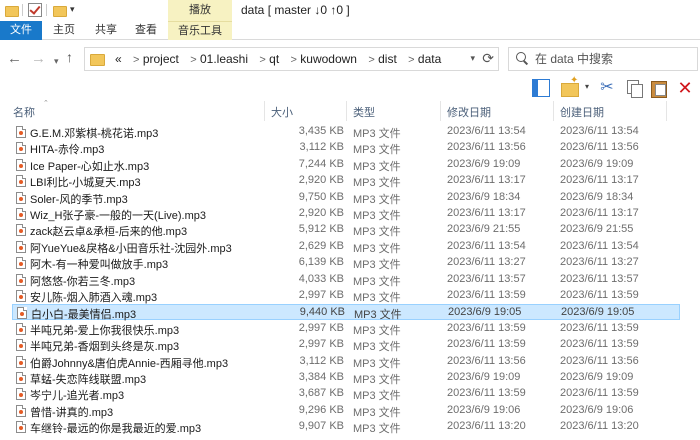 The width and height of the screenshot is (700, 440). I want to click on breadcrumb-01-leashi: 01.leashi, so click(224, 59).